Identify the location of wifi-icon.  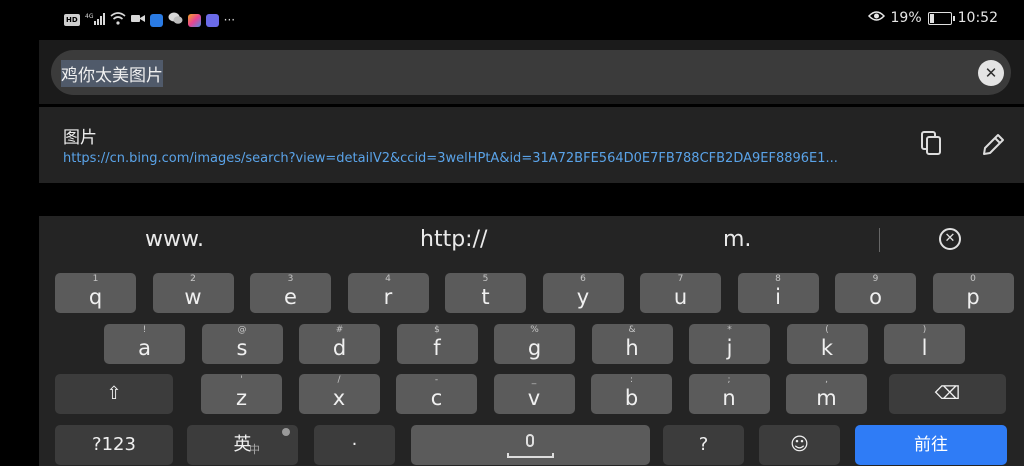
(118, 20).